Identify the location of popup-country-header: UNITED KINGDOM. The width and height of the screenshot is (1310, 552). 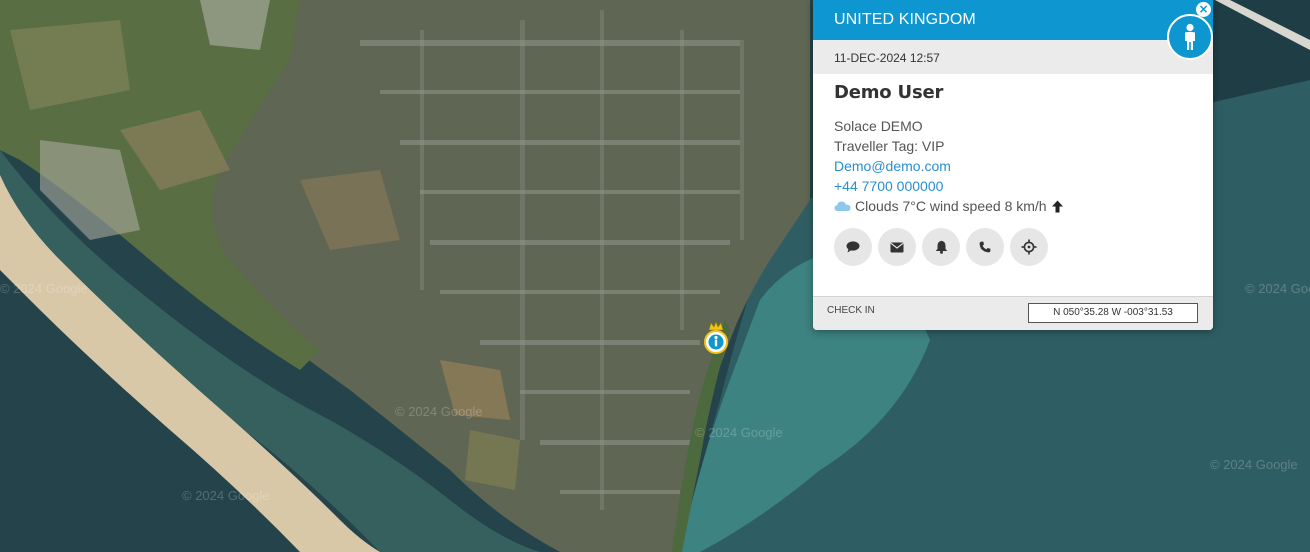
(1013, 20).